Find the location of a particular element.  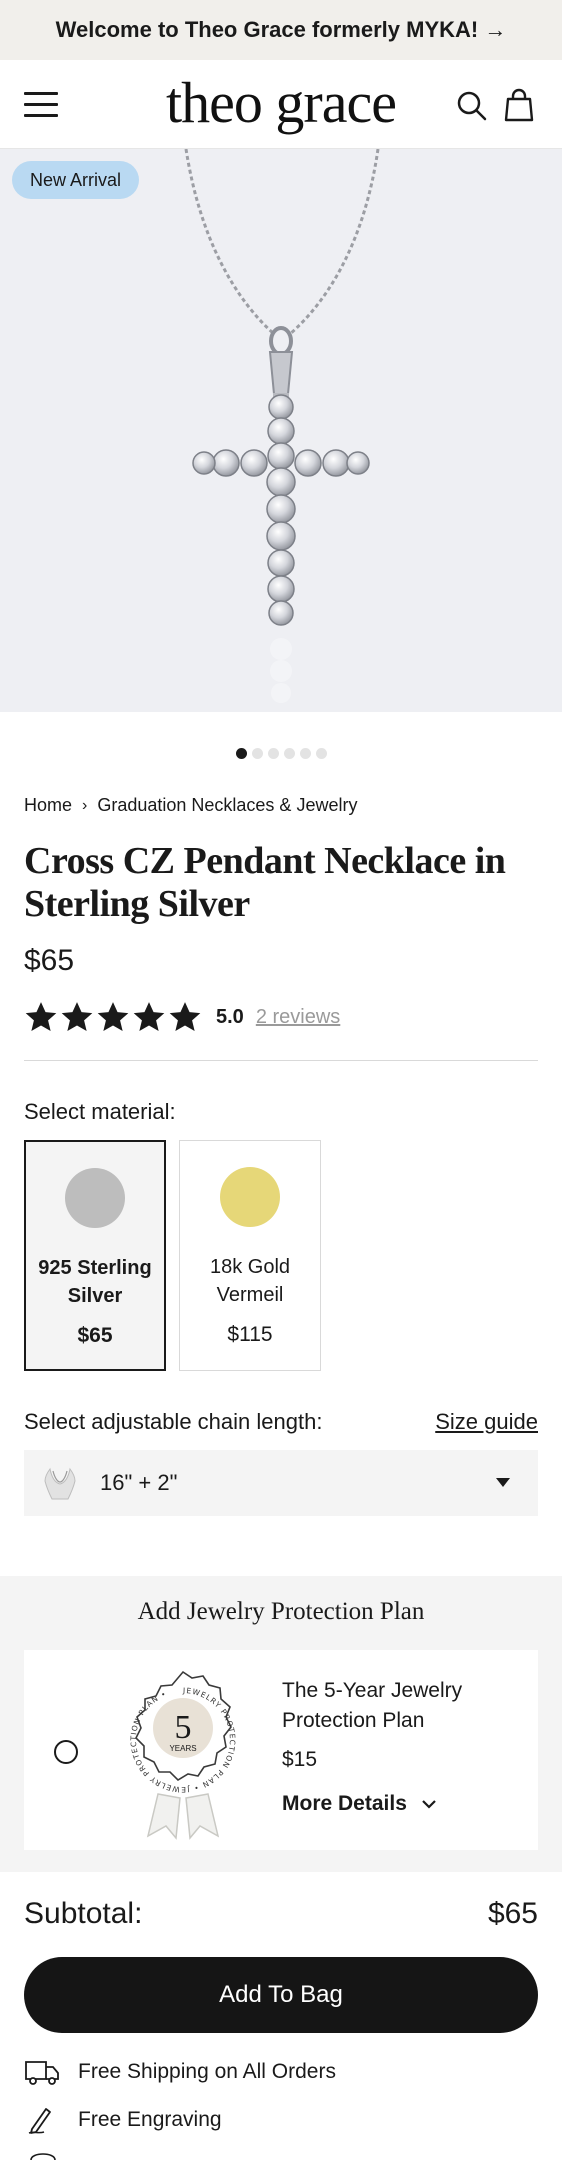

breadcrumb: Home › Graduation Necklaces & Jewelry is located at coordinates (190, 805).